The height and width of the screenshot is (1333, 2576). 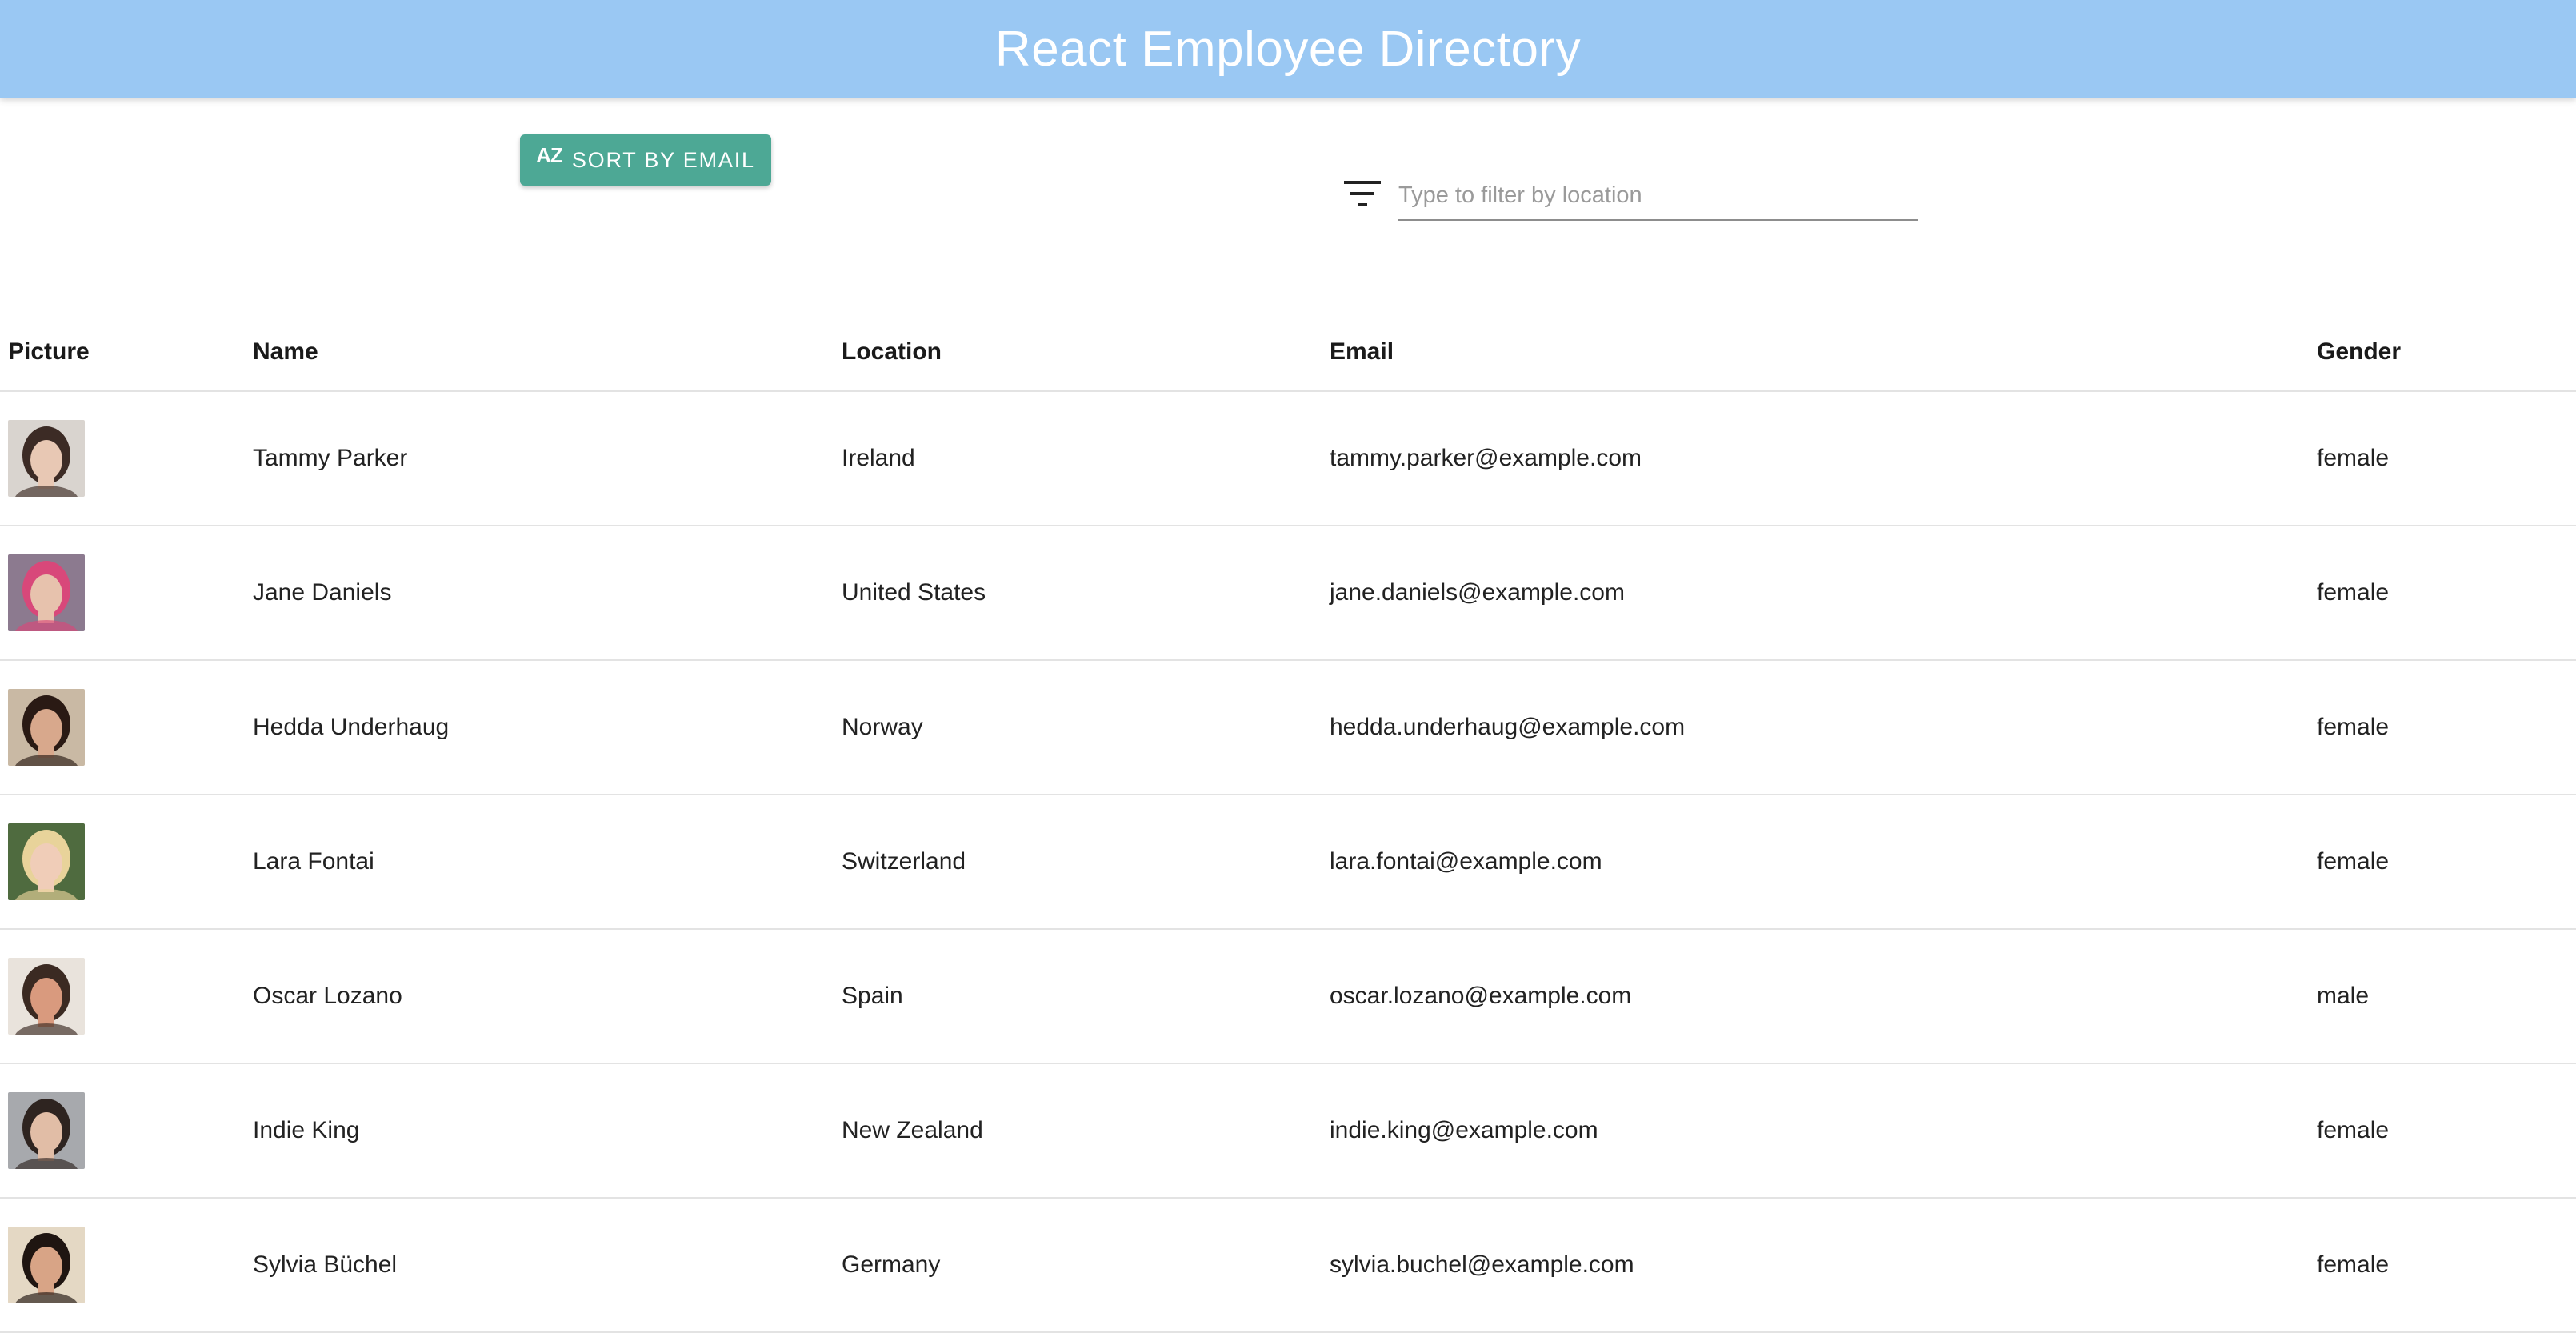 I want to click on column-header-gender: Gender, so click(x=2446, y=353).